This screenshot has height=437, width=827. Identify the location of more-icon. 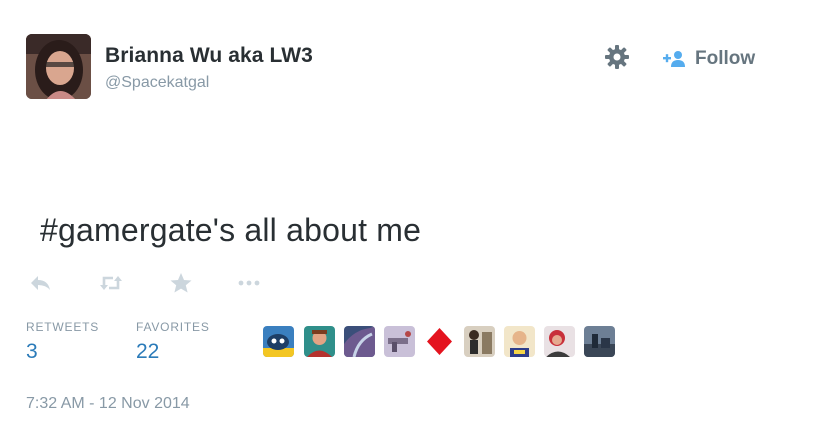
(249, 283).